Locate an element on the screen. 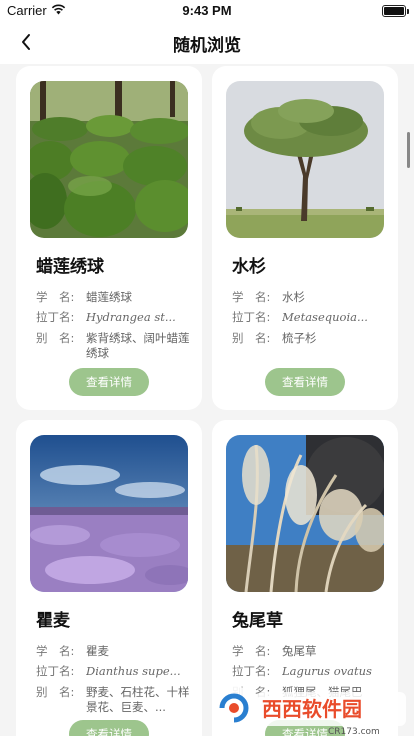 The image size is (414, 736). status-bar: Carrier 9:43 PM is located at coordinates (207, 11).